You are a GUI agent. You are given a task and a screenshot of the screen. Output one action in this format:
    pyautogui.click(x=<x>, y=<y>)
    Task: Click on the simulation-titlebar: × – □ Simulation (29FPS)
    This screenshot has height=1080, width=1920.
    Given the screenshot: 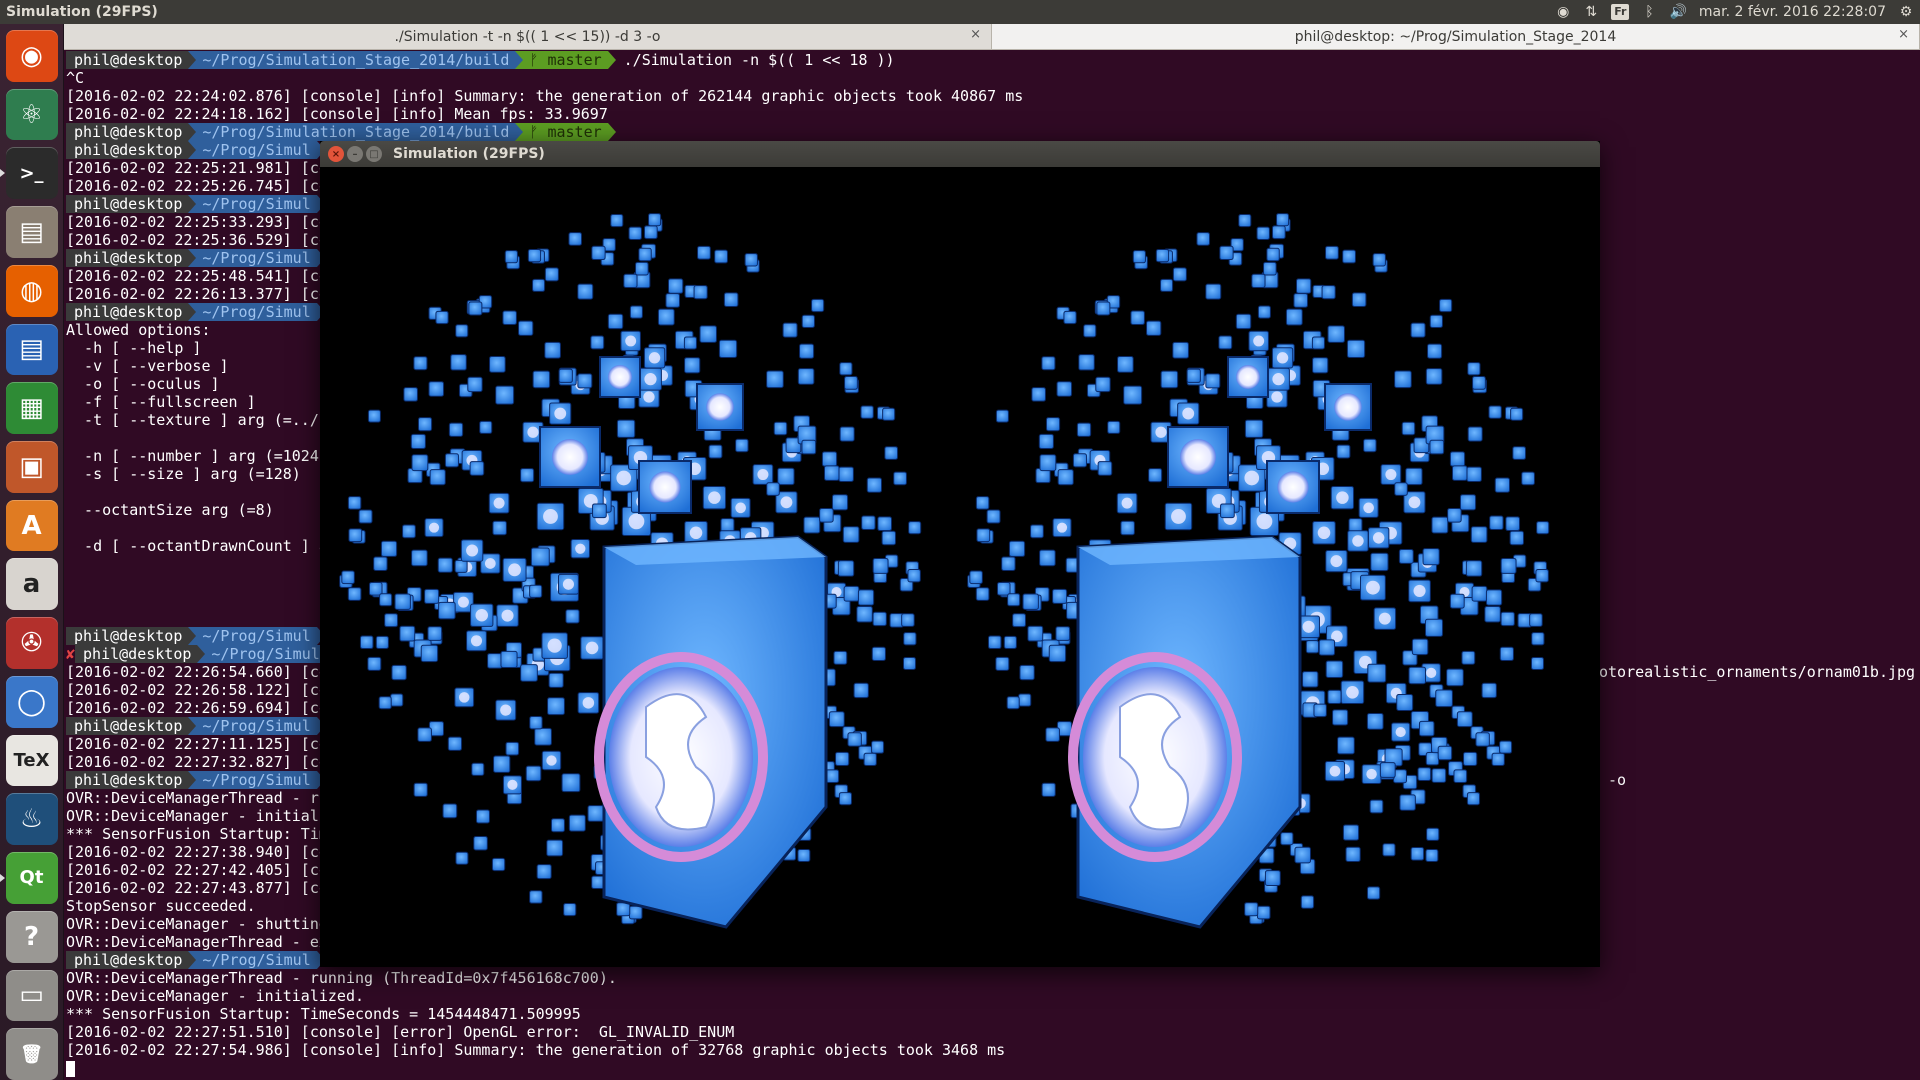 What is the action you would take?
    pyautogui.click(x=960, y=154)
    